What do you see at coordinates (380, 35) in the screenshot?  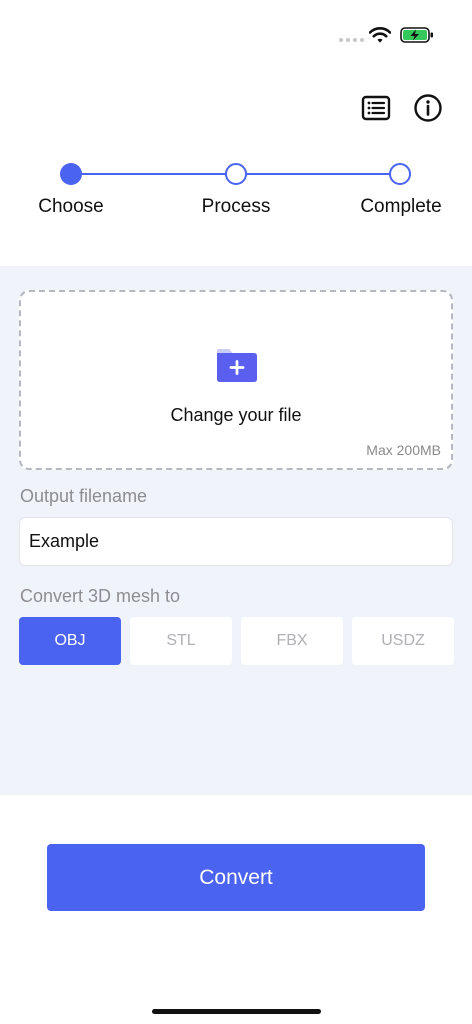 I see `wifi-icon` at bounding box center [380, 35].